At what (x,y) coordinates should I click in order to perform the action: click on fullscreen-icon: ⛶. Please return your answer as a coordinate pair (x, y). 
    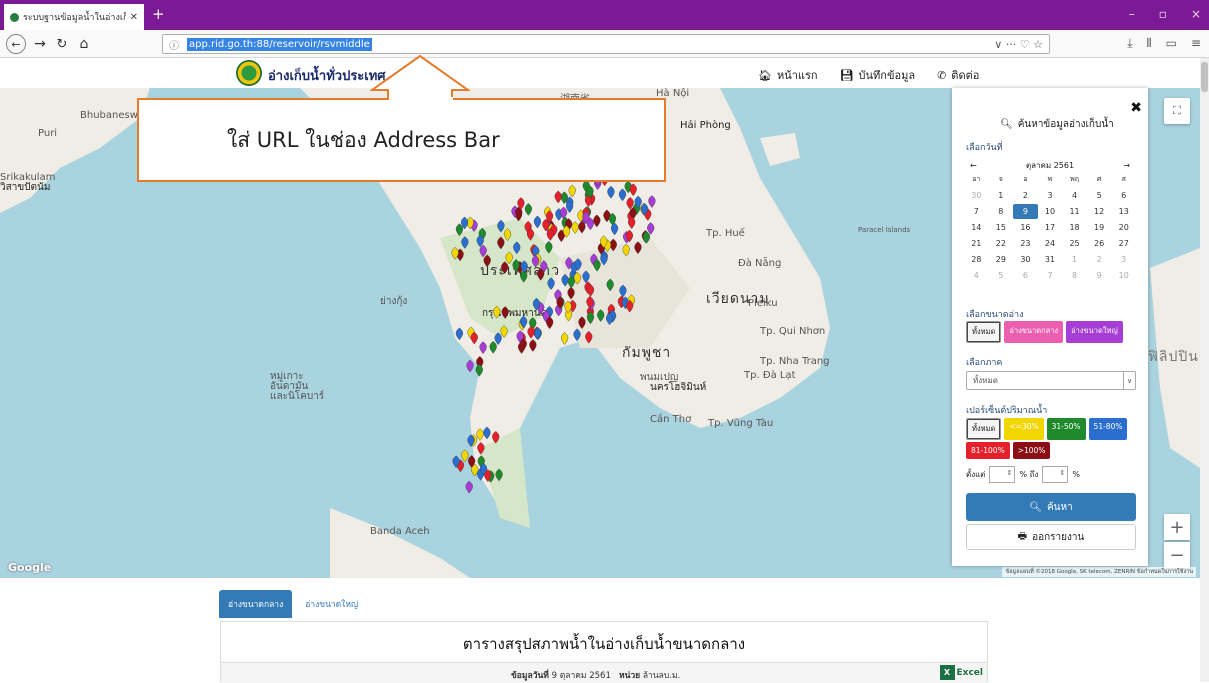
    Looking at the image, I should click on (1177, 111).